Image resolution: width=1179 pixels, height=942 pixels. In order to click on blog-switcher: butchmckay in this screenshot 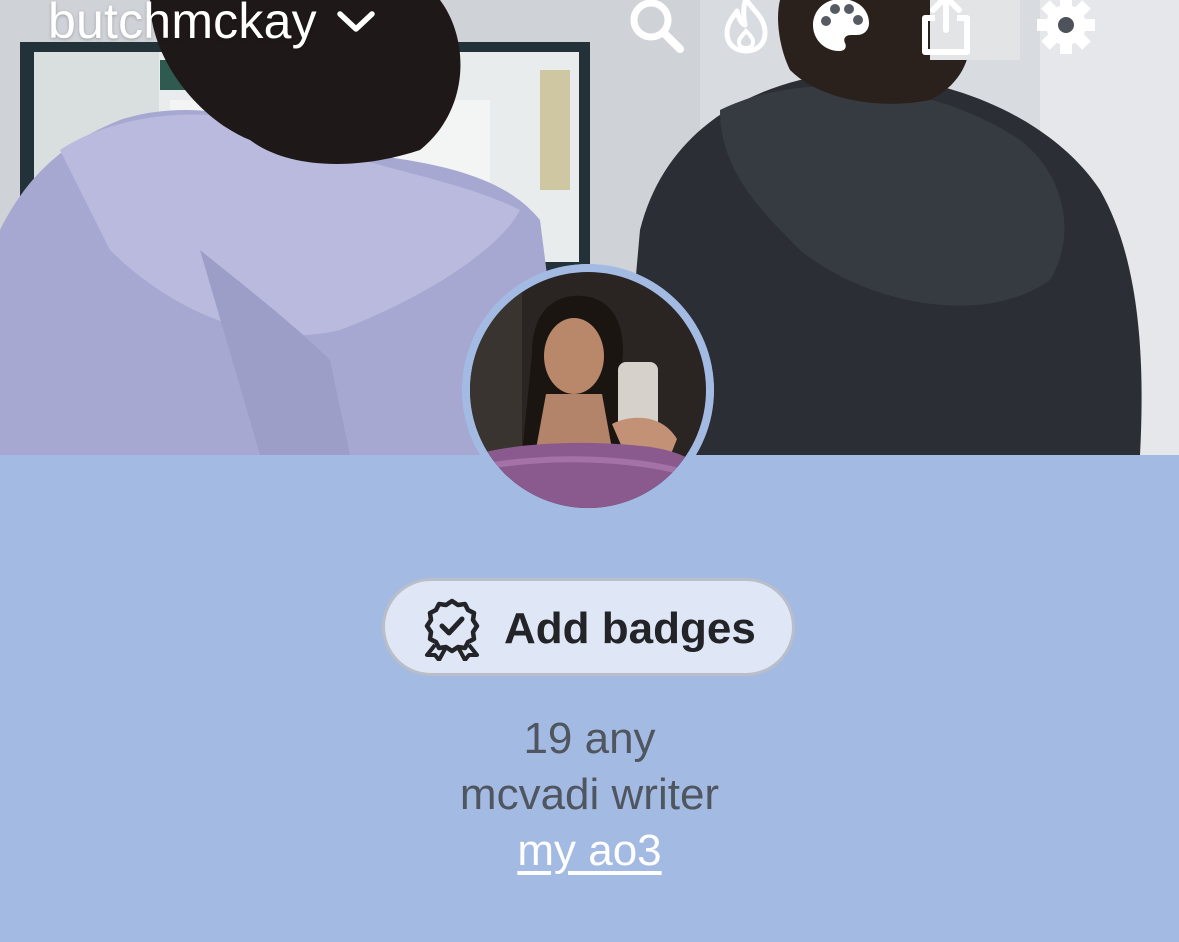, I will do `click(211, 25)`.